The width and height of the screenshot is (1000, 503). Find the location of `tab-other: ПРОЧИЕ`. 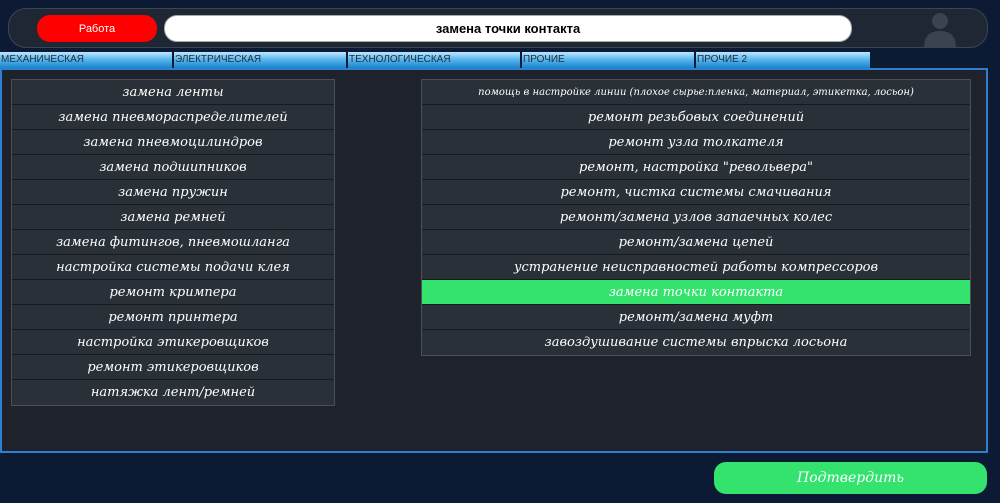

tab-other: ПРОЧИЕ is located at coordinates (609, 60).